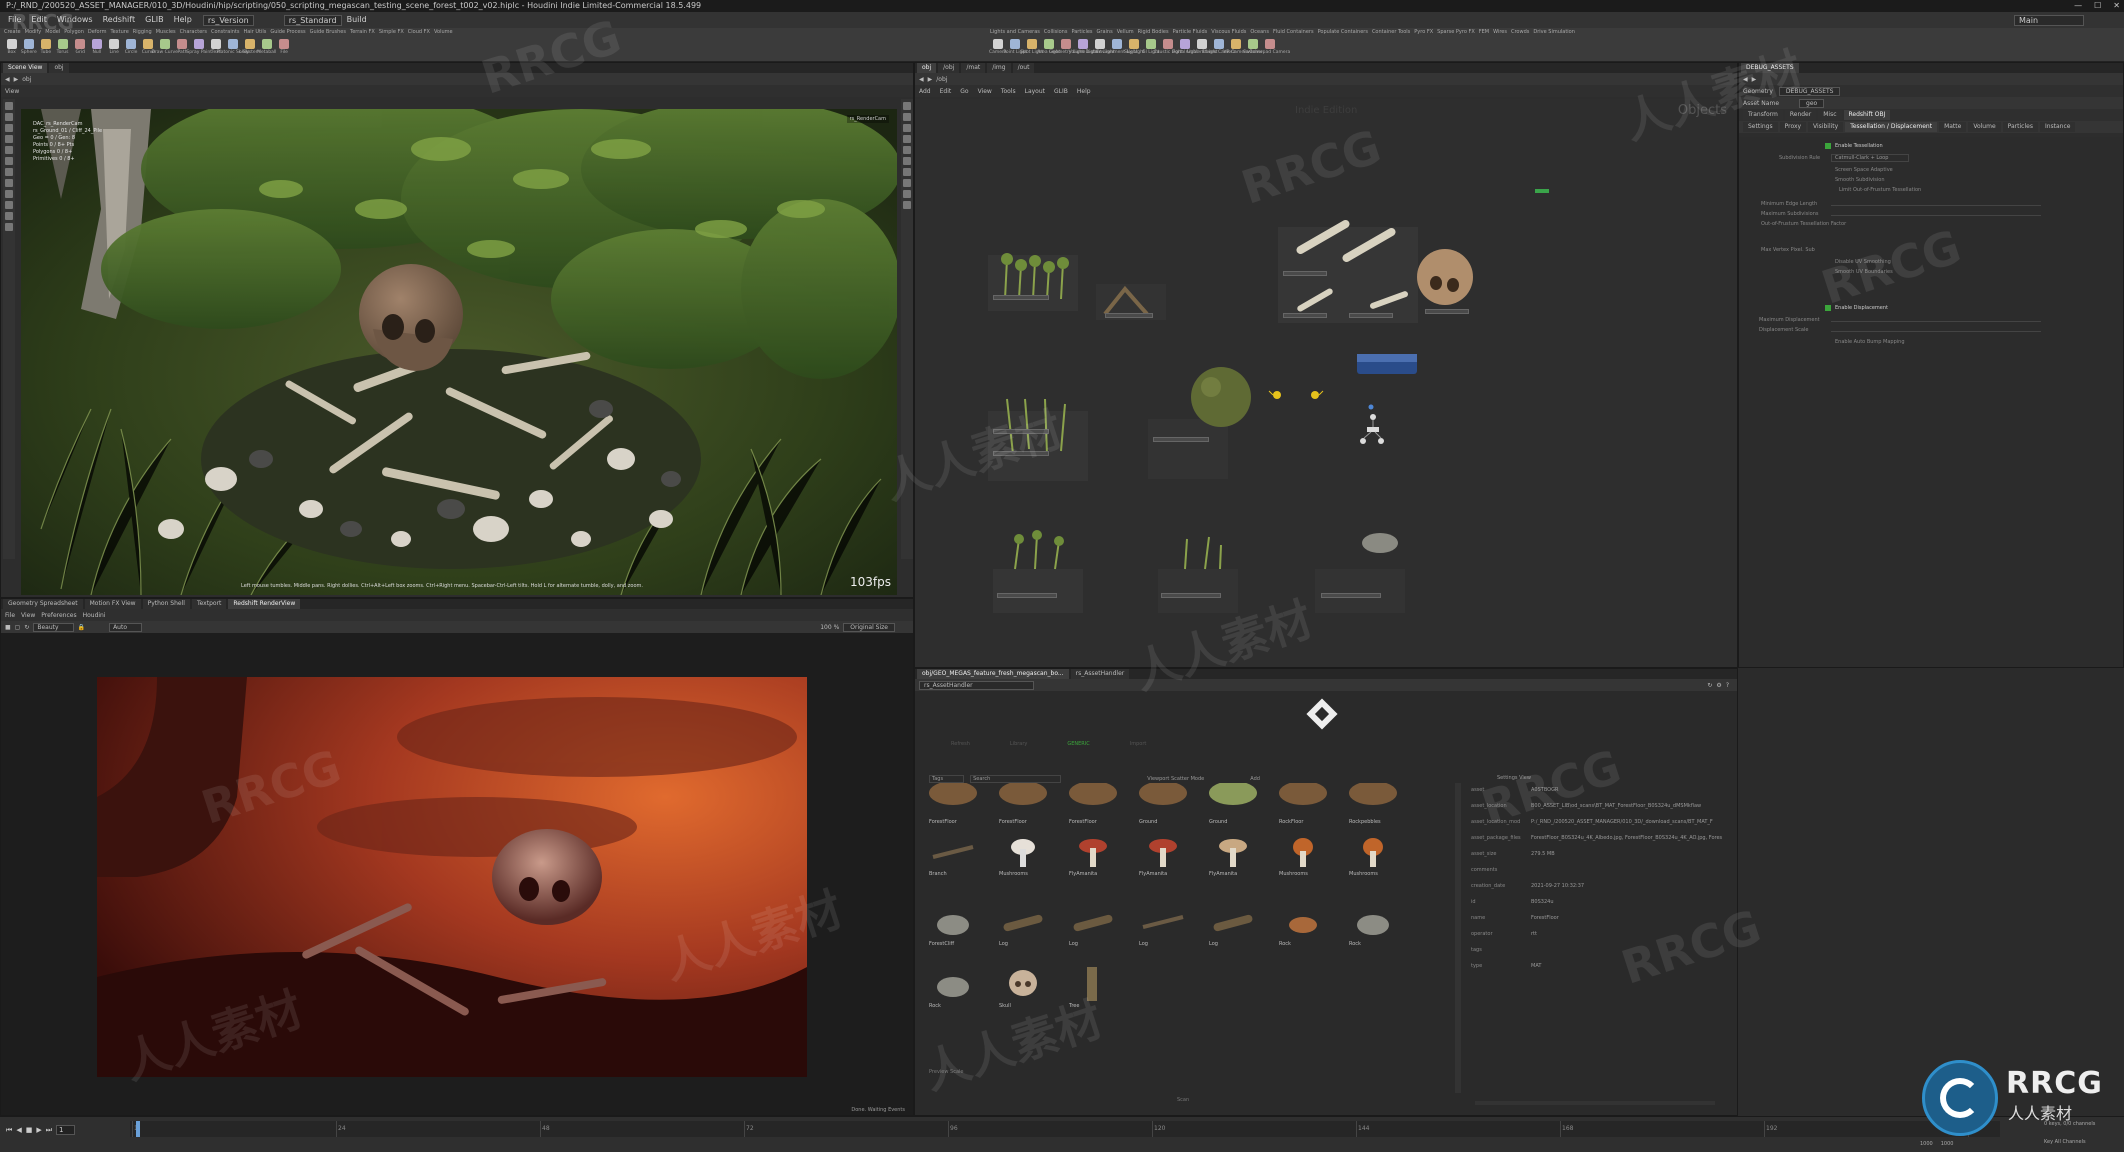 This screenshot has width=2124, height=1152. Describe the element at coordinates (1305, 273) in the screenshot. I see `node-bones-a` at that location.